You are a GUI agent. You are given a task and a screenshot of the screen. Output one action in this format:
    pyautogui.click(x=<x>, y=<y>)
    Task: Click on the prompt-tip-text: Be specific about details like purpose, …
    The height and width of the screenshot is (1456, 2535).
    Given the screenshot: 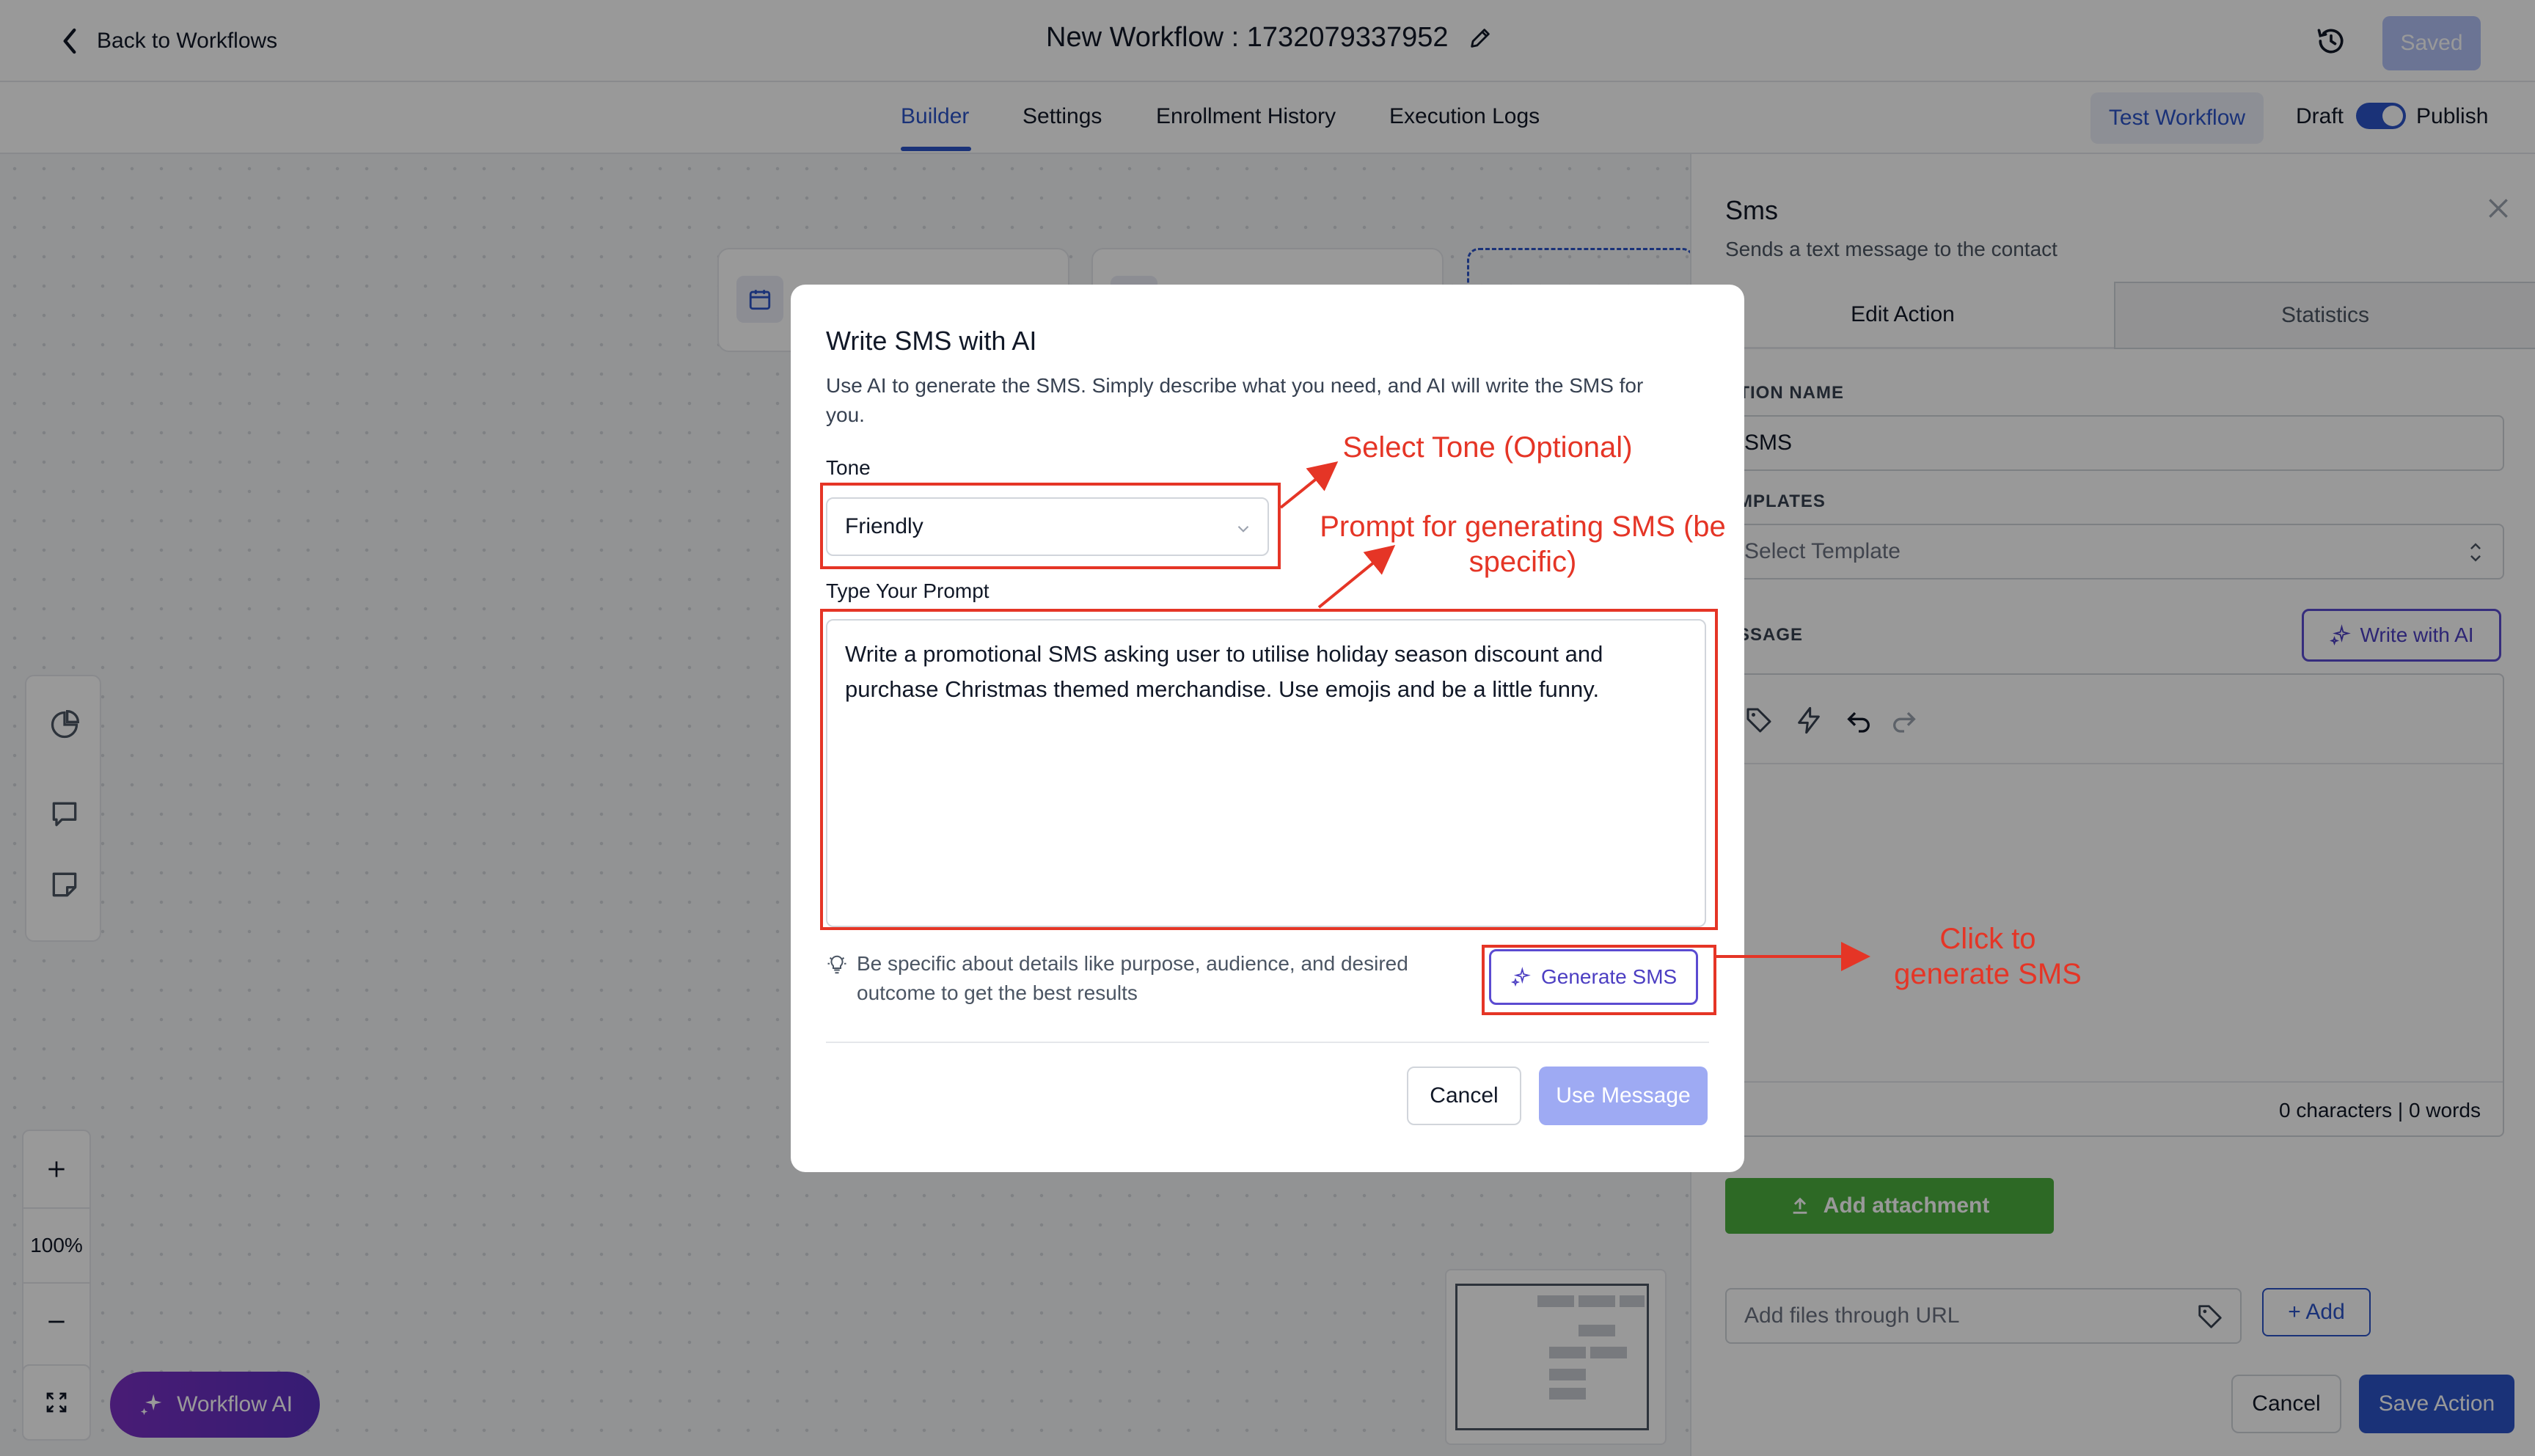 What is the action you would take?
    pyautogui.click(x=1132, y=978)
    